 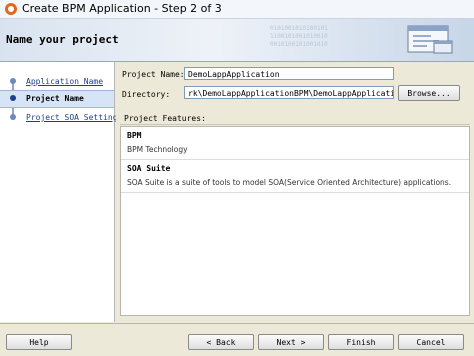 What do you see at coordinates (65, 81) in the screenshot?
I see `step-label: Application Name` at bounding box center [65, 81].